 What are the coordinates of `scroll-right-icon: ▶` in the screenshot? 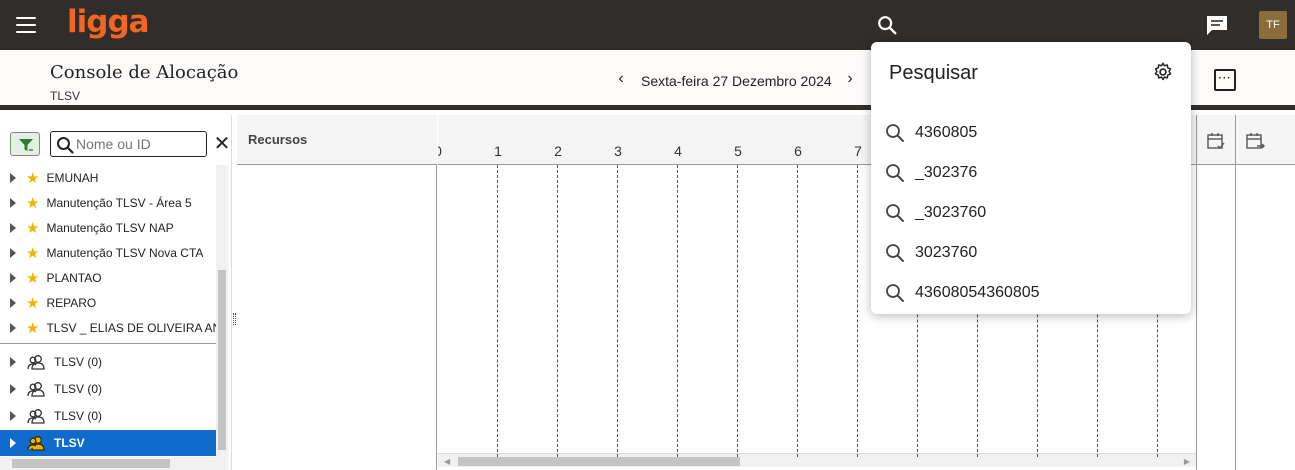 It's located at (1187, 461).